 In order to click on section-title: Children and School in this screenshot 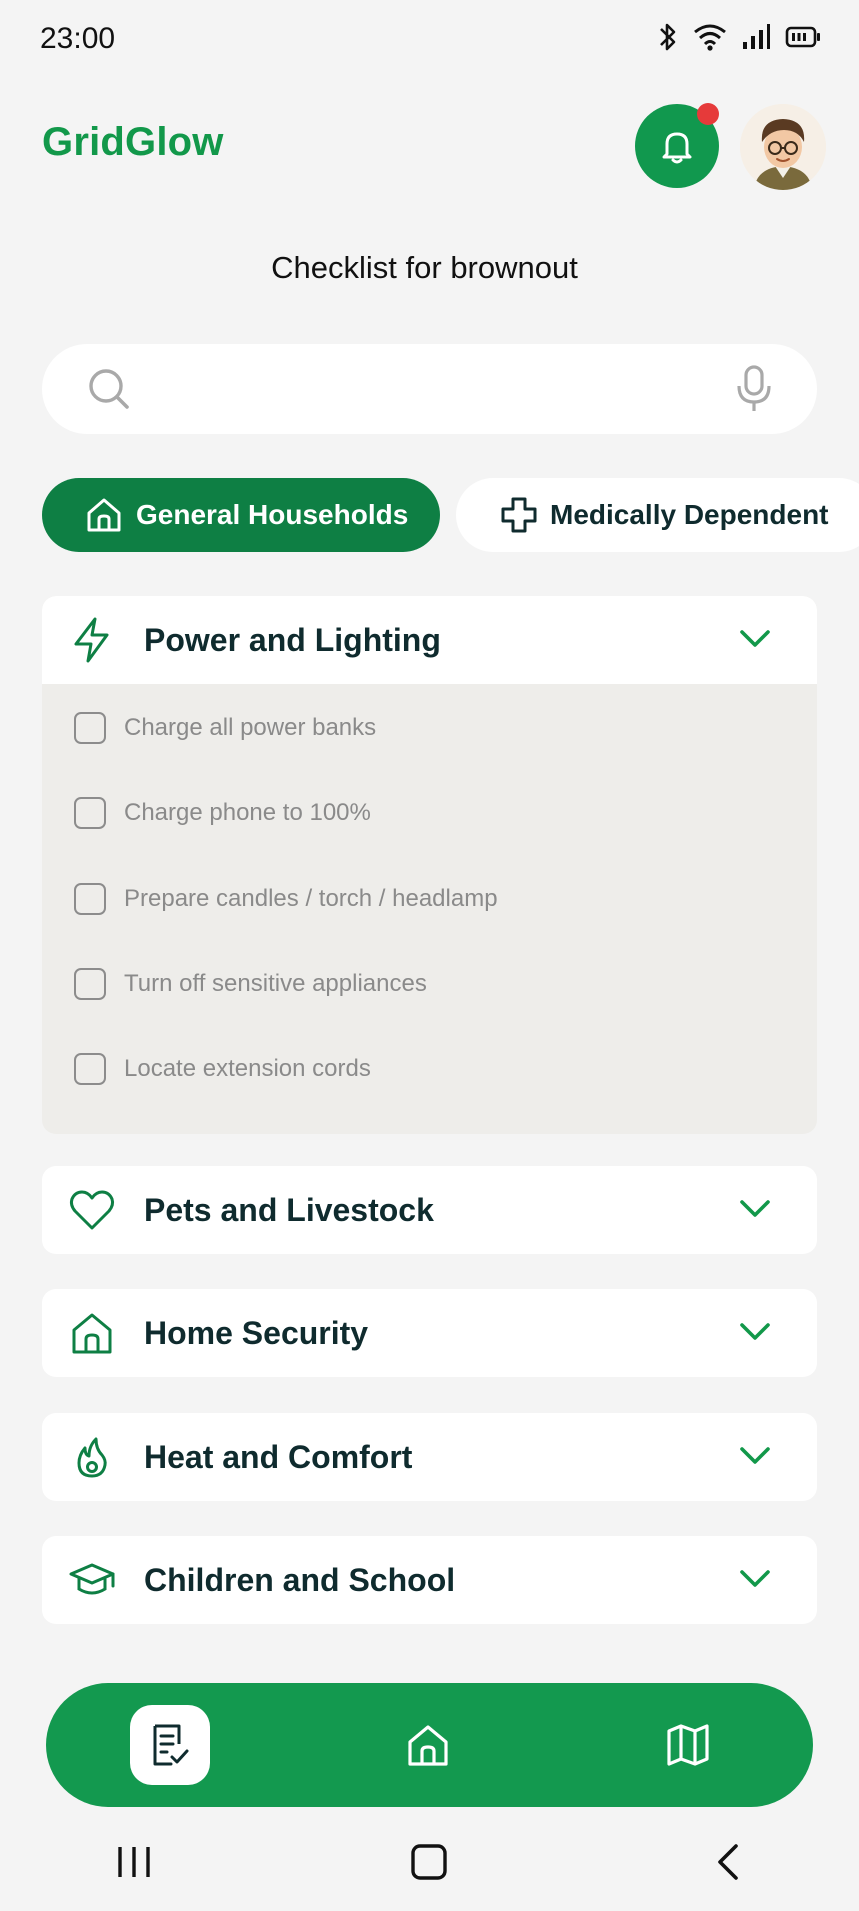, I will do `click(300, 1580)`.